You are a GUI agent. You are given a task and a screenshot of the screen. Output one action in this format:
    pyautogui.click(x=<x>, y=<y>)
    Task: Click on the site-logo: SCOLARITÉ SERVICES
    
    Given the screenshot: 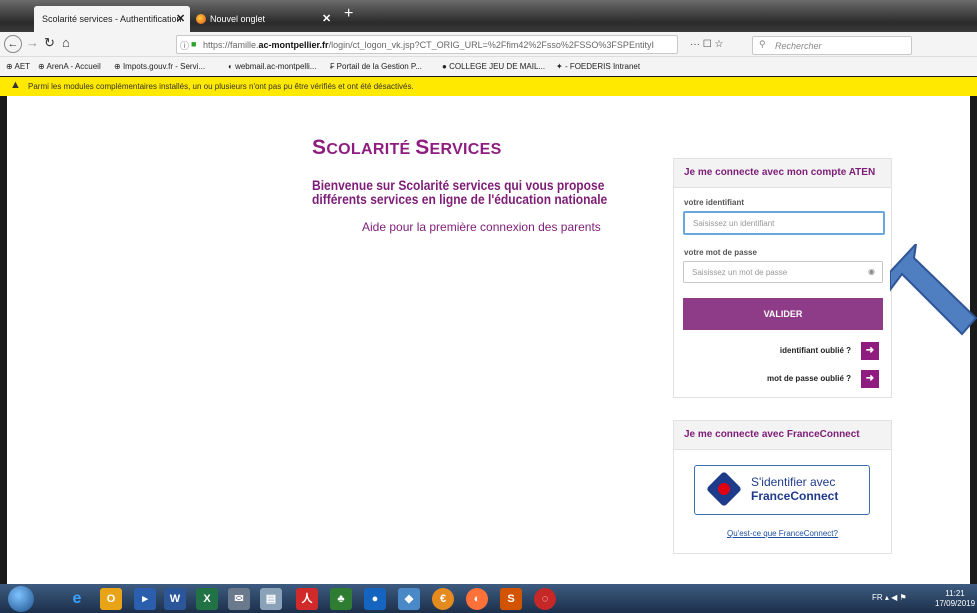 What is the action you would take?
    pyautogui.click(x=407, y=147)
    